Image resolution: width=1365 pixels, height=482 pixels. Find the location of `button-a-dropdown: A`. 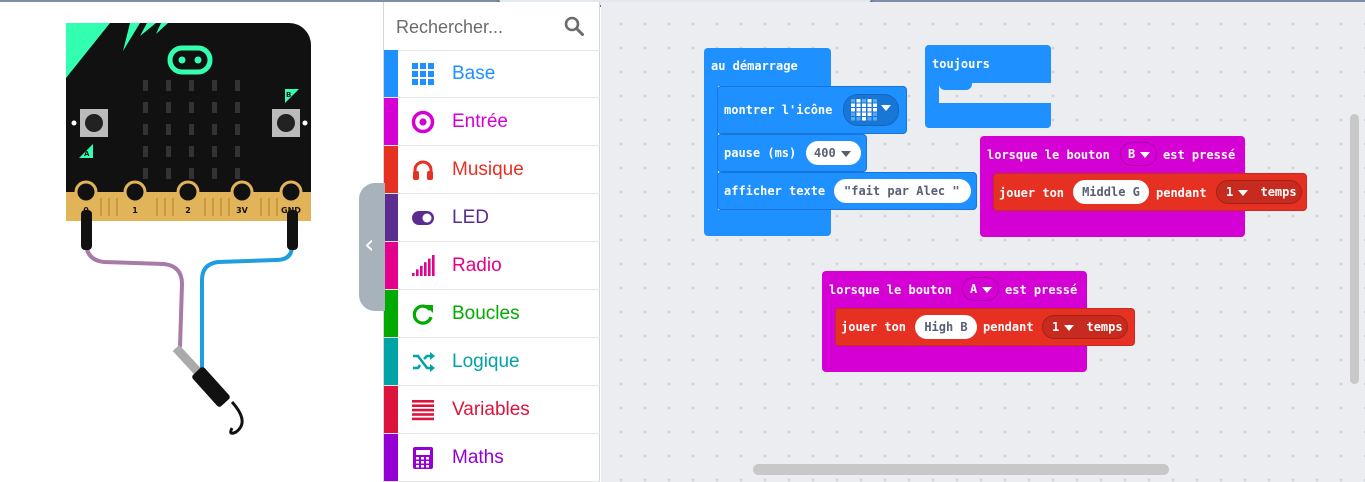

button-a-dropdown: A is located at coordinates (980, 289).